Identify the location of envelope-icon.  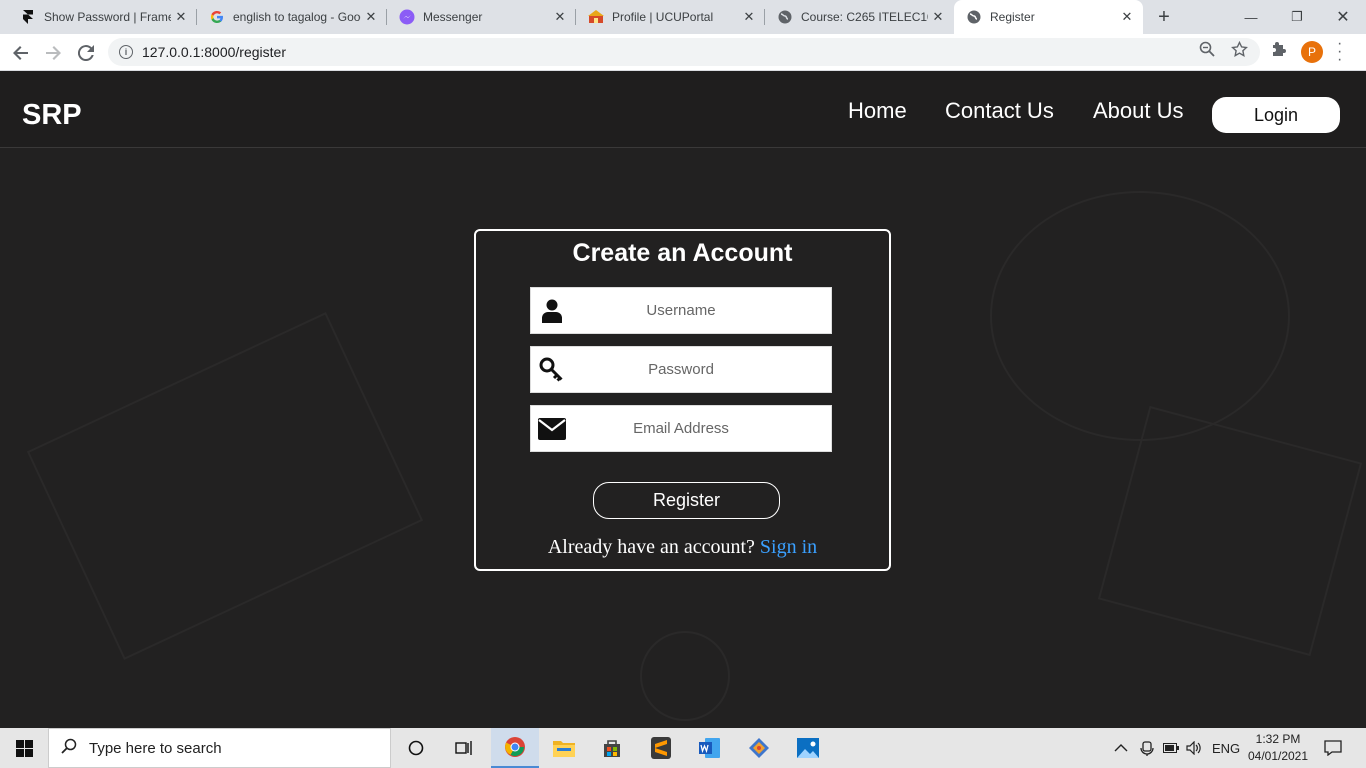
(552, 429).